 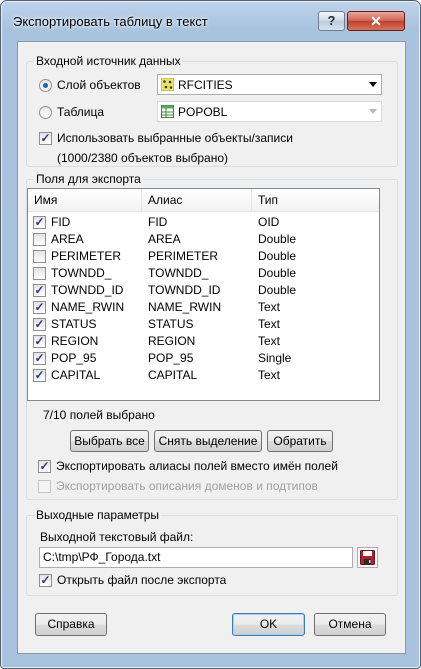 What do you see at coordinates (158, 222) in the screenshot?
I see `field-alias-cell: FID` at bounding box center [158, 222].